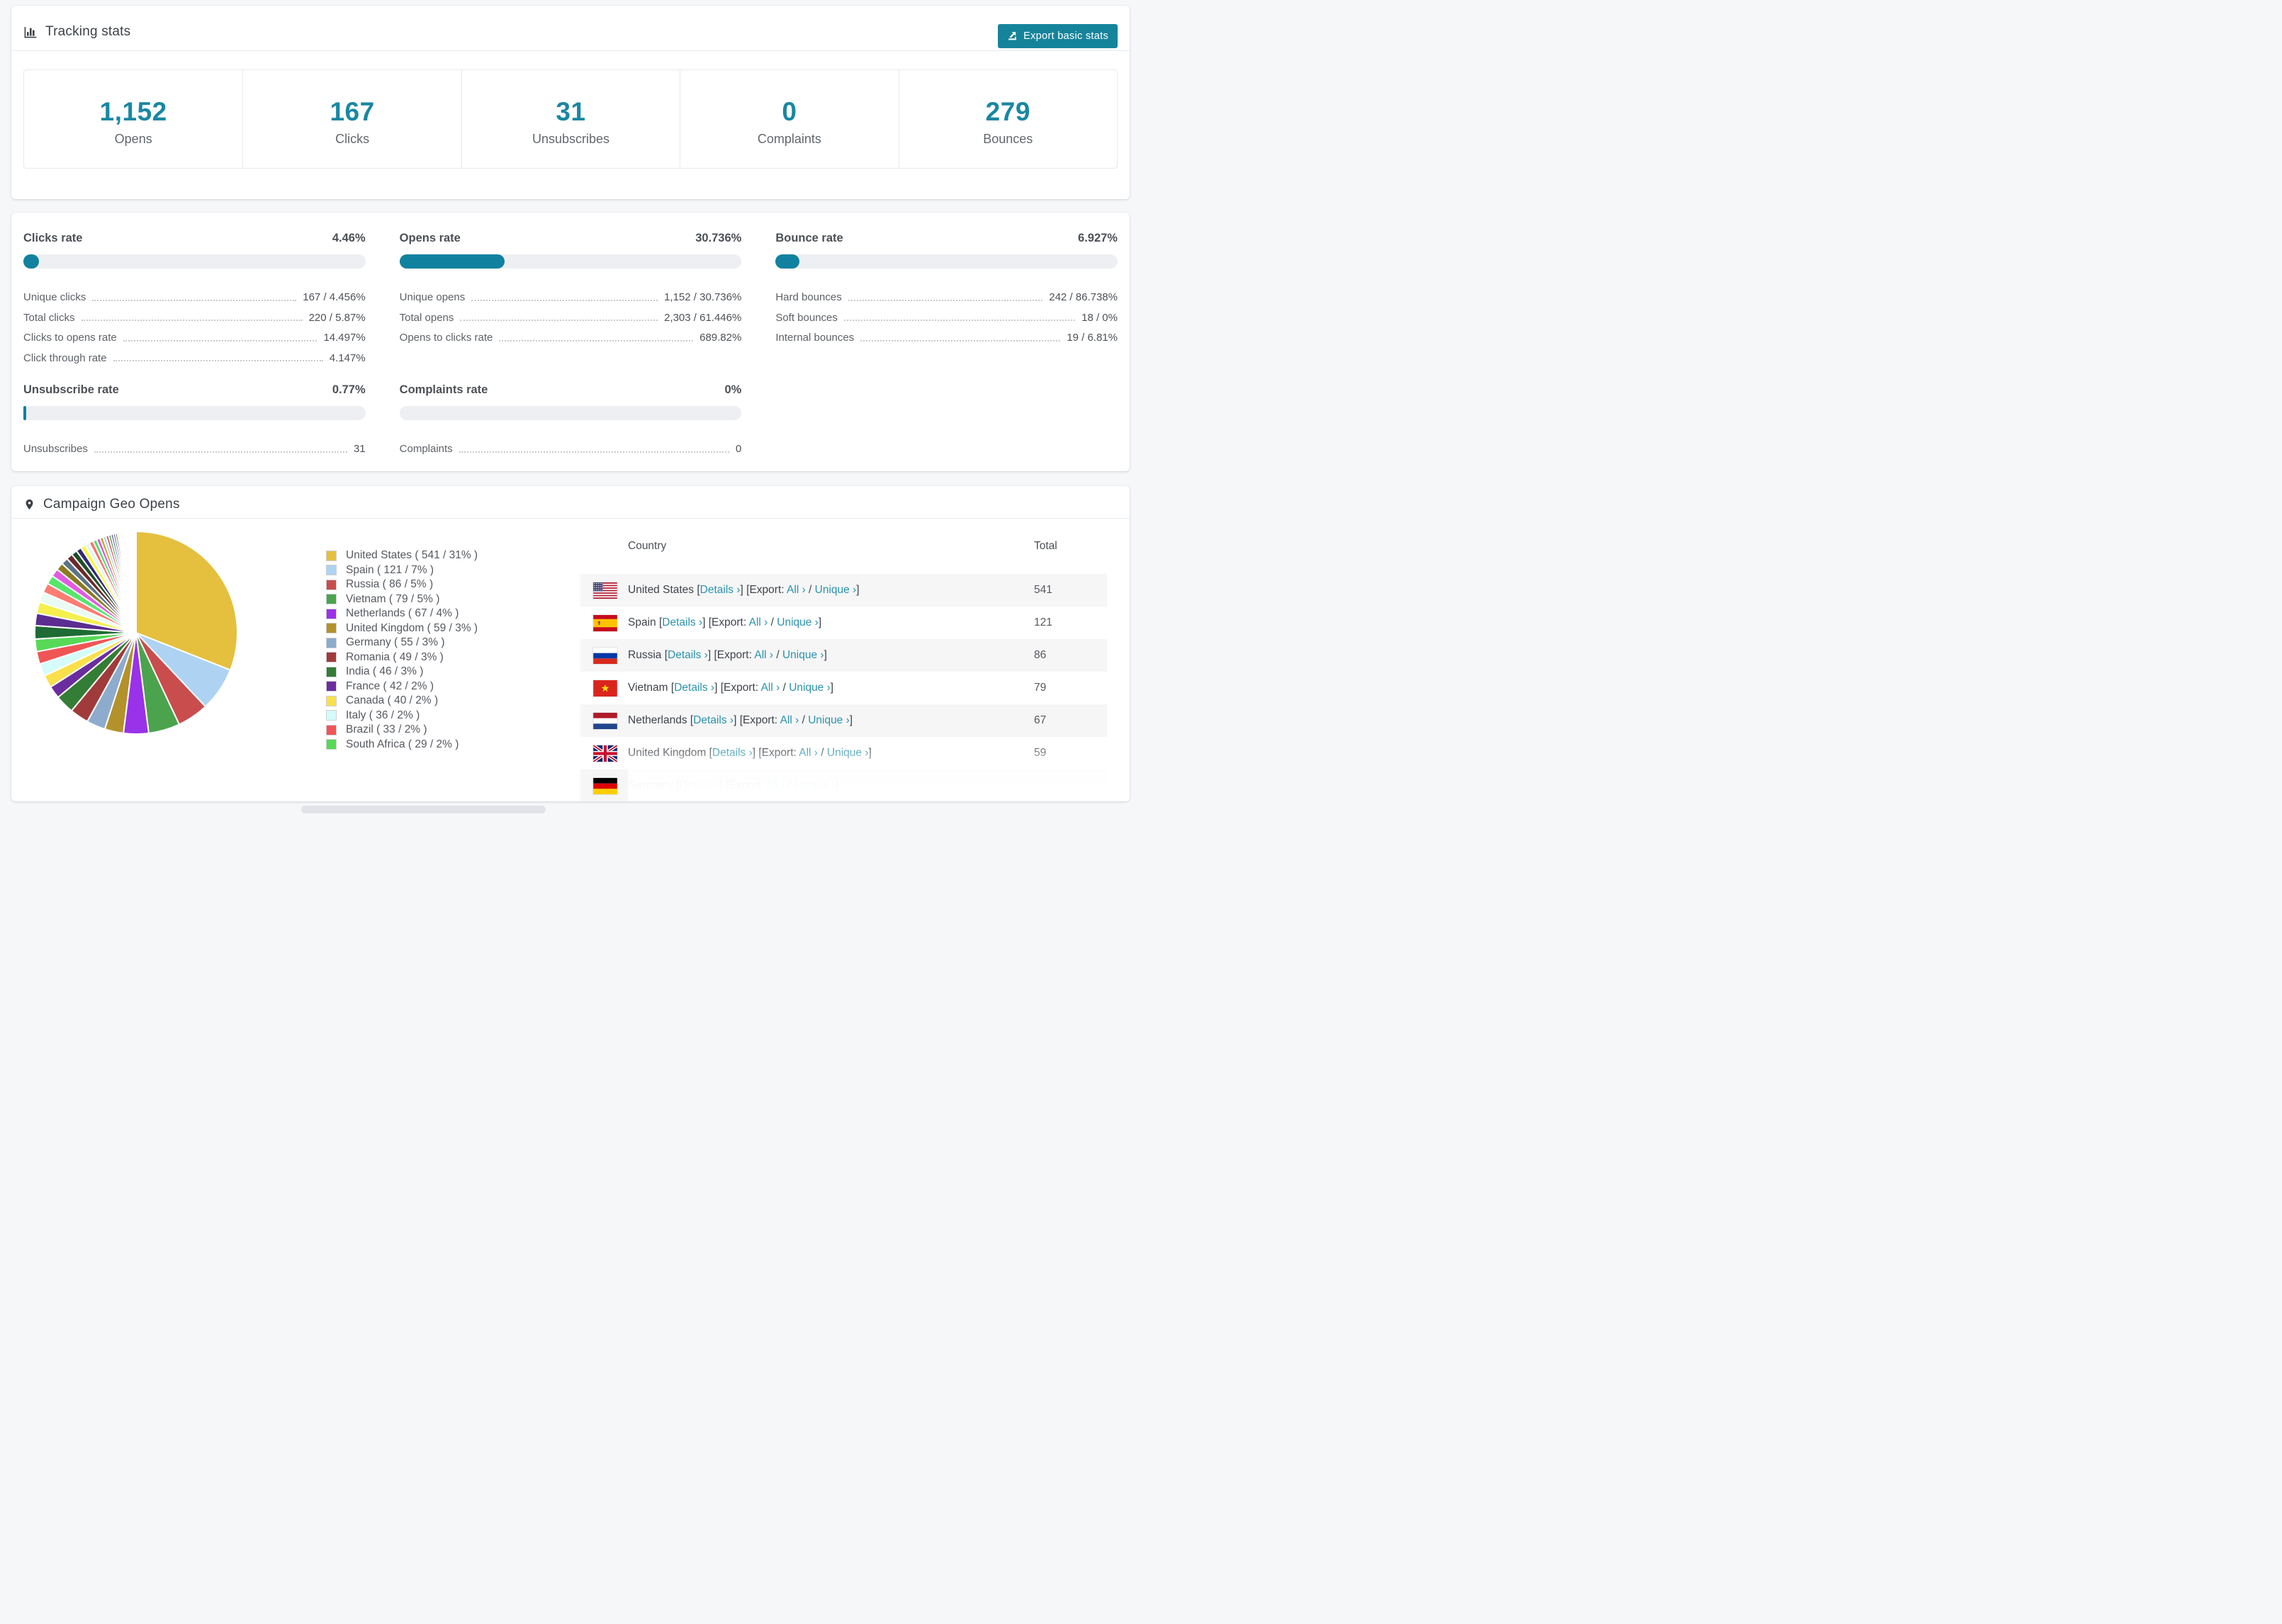 The image size is (2282, 1624). Describe the element at coordinates (444, 389) in the screenshot. I see `rate-title: Complaints rate` at that location.